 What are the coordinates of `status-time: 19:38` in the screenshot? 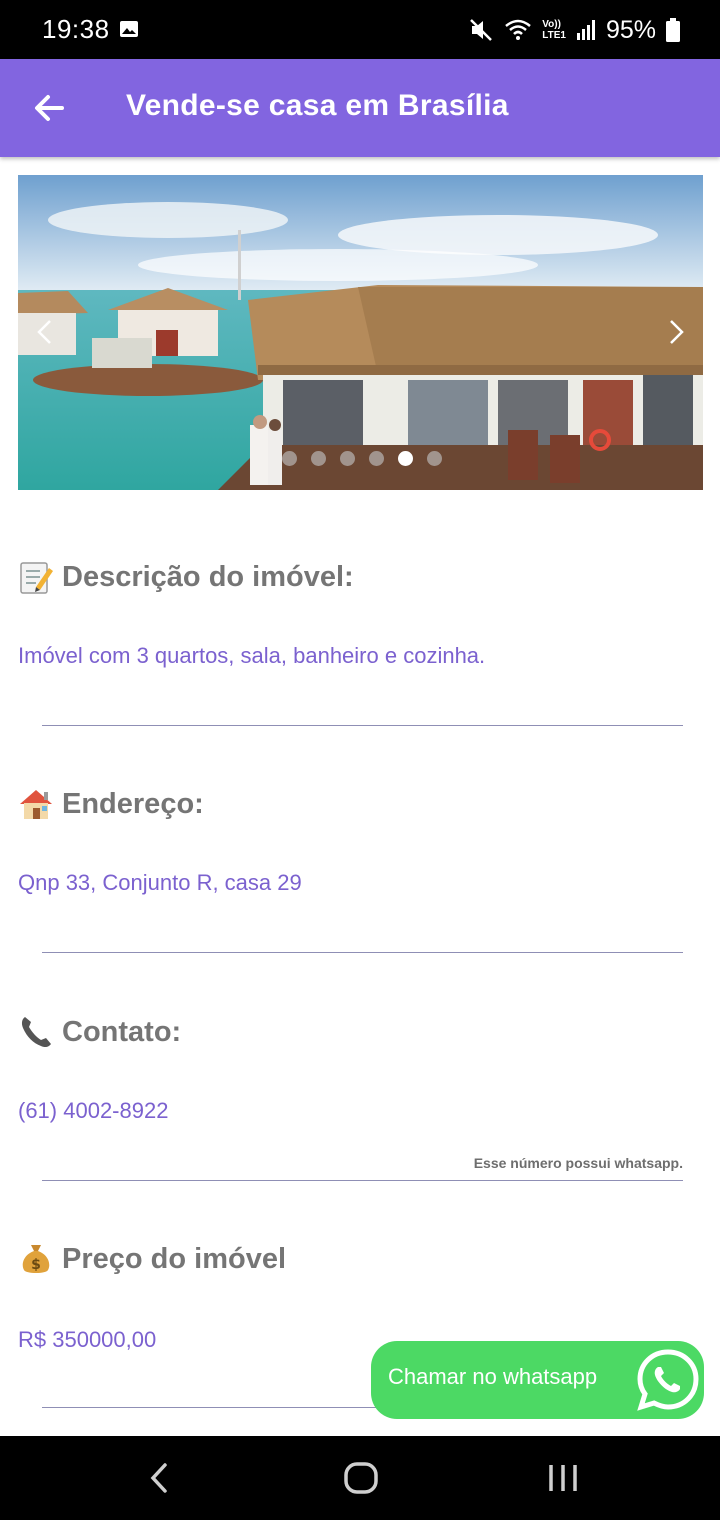 It's located at (76, 29).